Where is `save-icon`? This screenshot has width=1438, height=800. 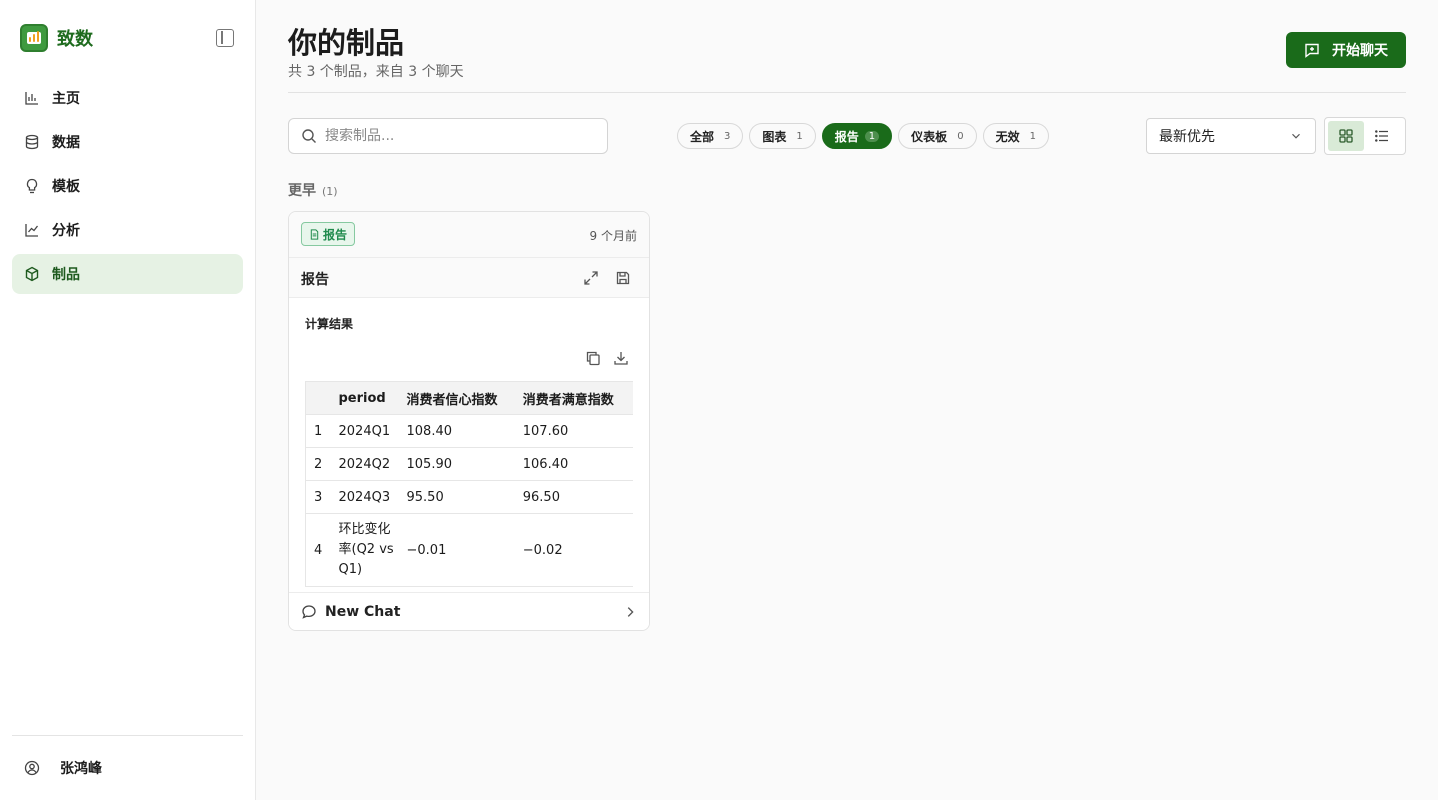 save-icon is located at coordinates (623, 278).